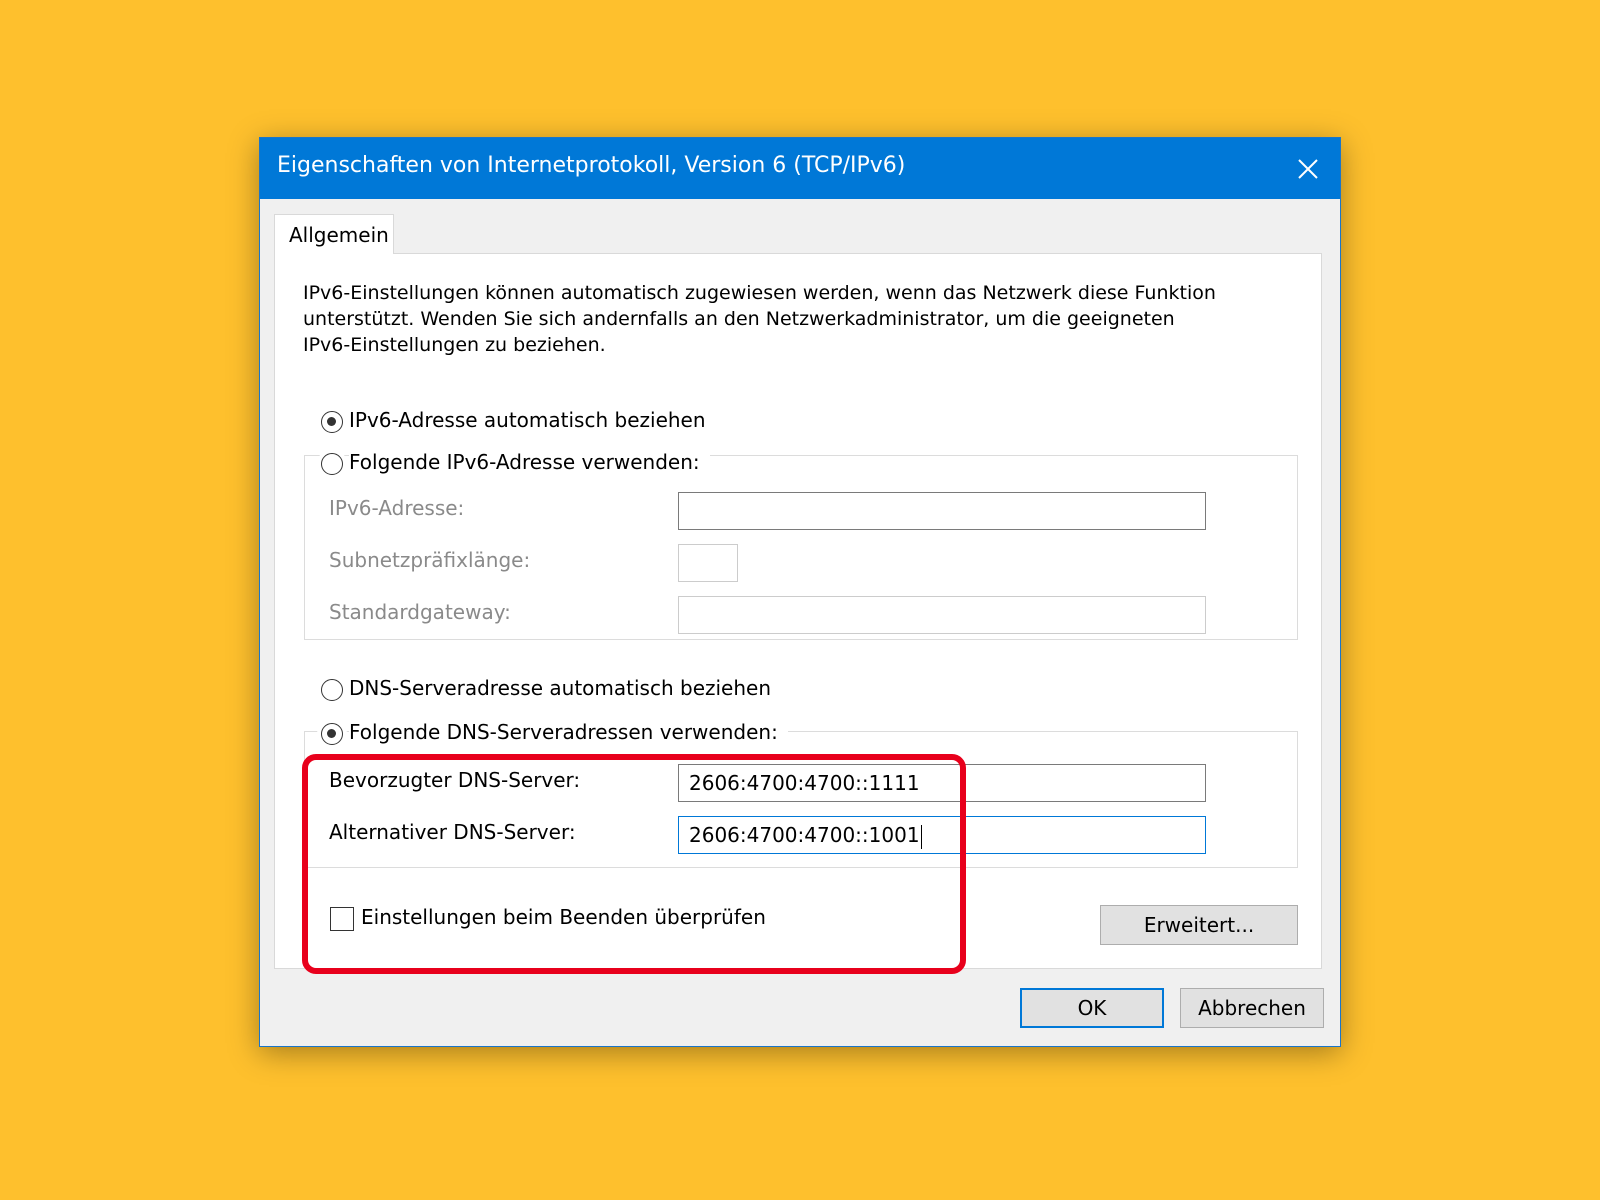 The width and height of the screenshot is (1600, 1200). Describe the element at coordinates (1092, 1008) in the screenshot. I see `ok-button: OK` at that location.